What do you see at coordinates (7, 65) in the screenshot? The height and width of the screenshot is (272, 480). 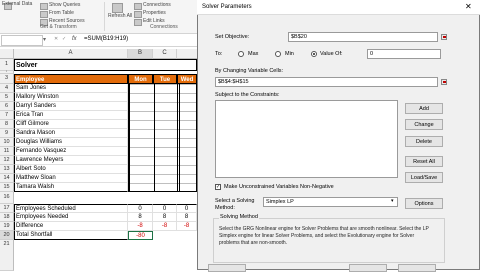 I see `row-header: 1` at bounding box center [7, 65].